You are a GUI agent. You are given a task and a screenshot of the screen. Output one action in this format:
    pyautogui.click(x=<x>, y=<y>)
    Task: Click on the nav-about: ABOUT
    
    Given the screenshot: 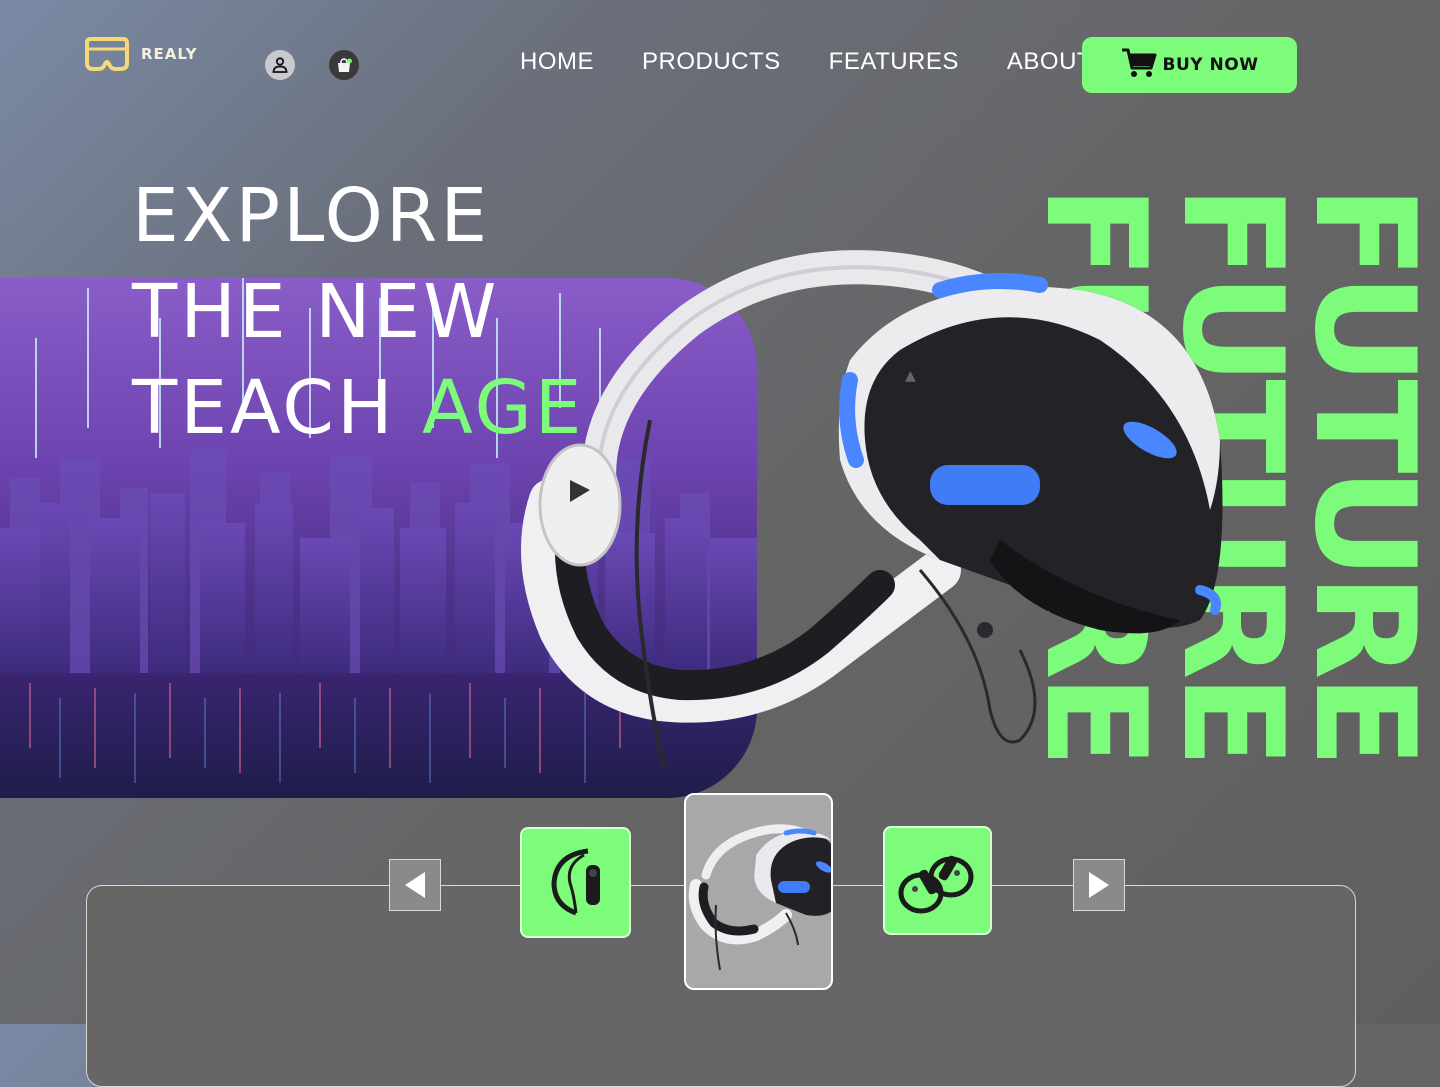 What is the action you would take?
    pyautogui.click(x=1049, y=62)
    